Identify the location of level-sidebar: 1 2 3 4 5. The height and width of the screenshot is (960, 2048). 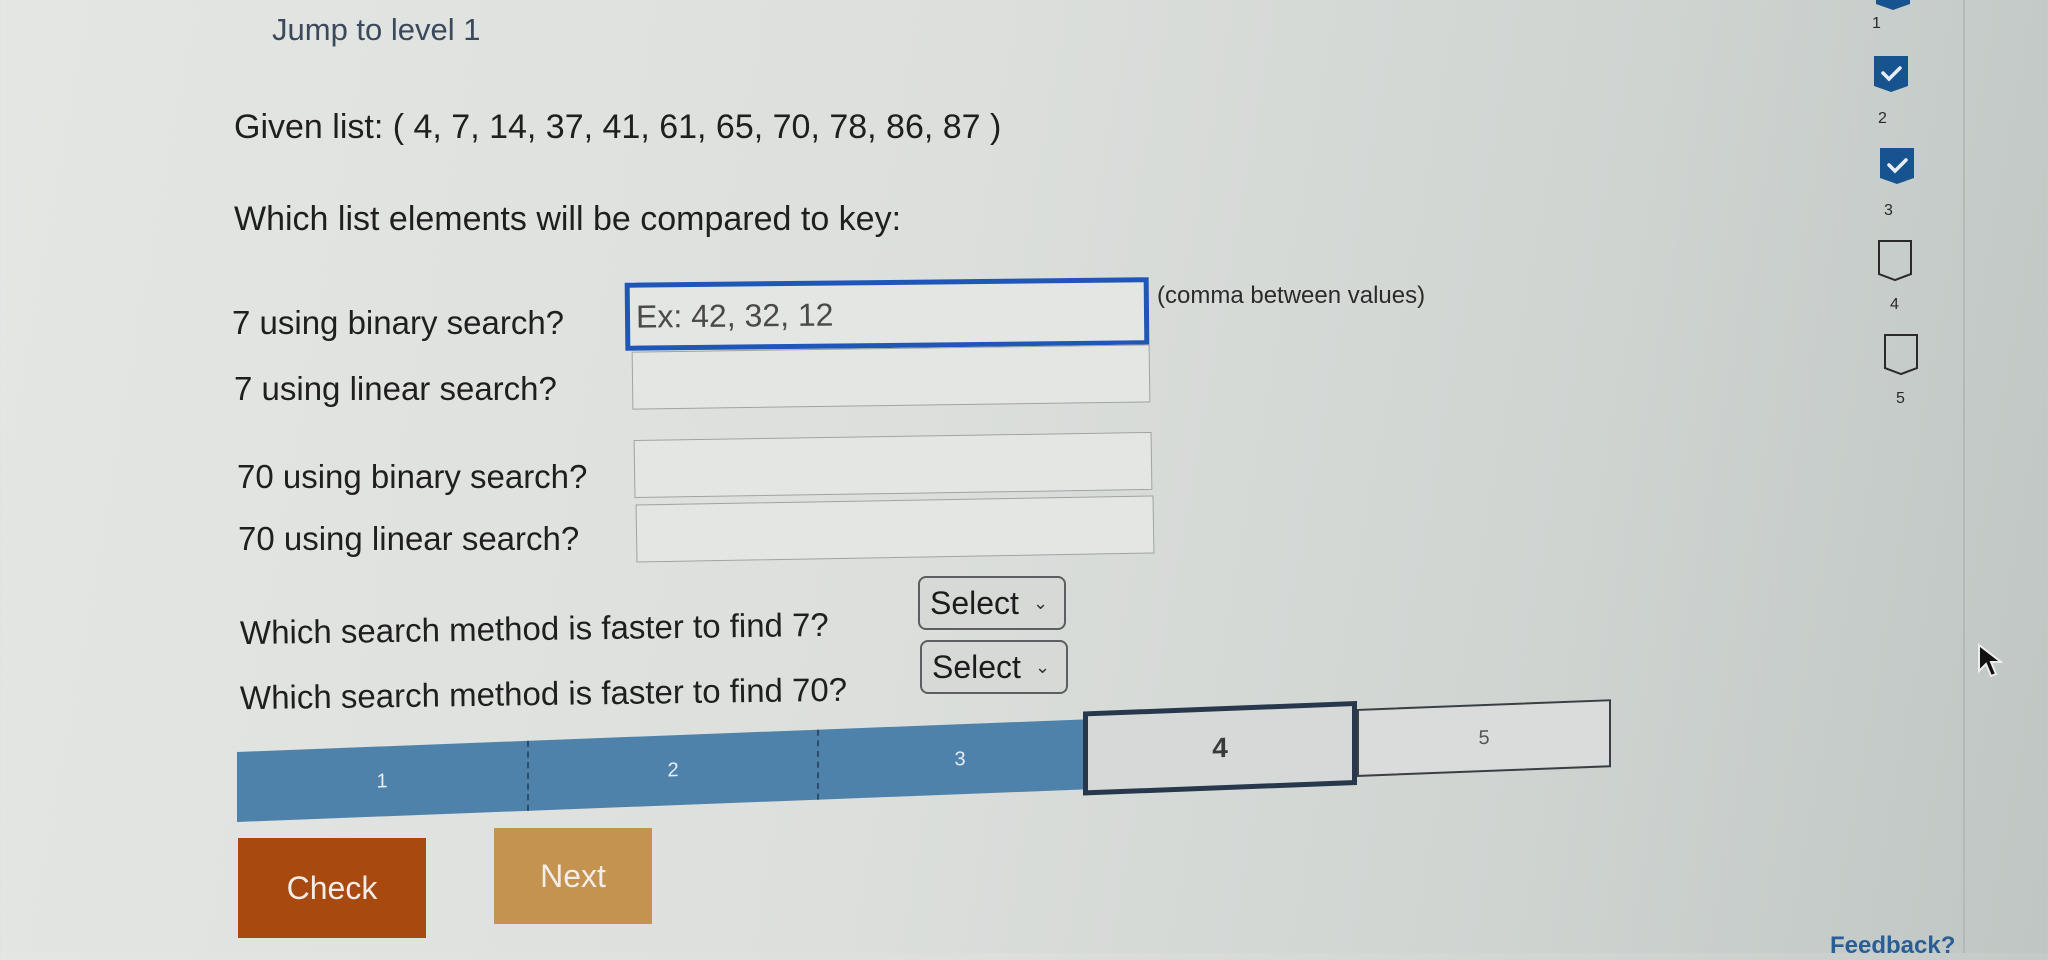
(1898, 210).